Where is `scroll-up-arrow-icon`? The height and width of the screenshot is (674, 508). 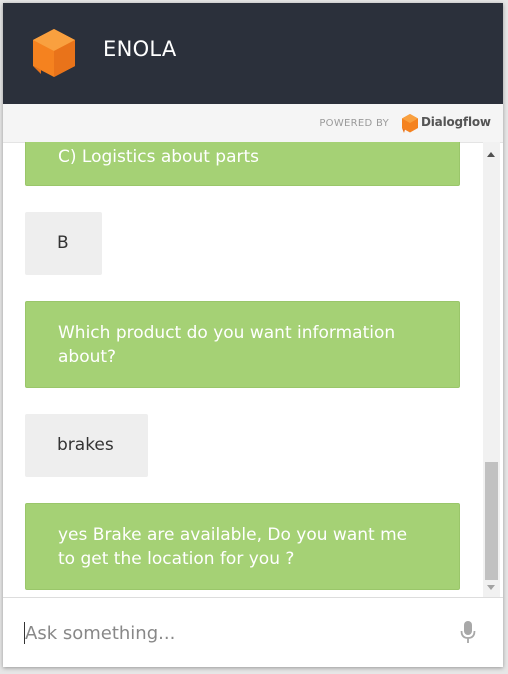 scroll-up-arrow-icon is located at coordinates (491, 154).